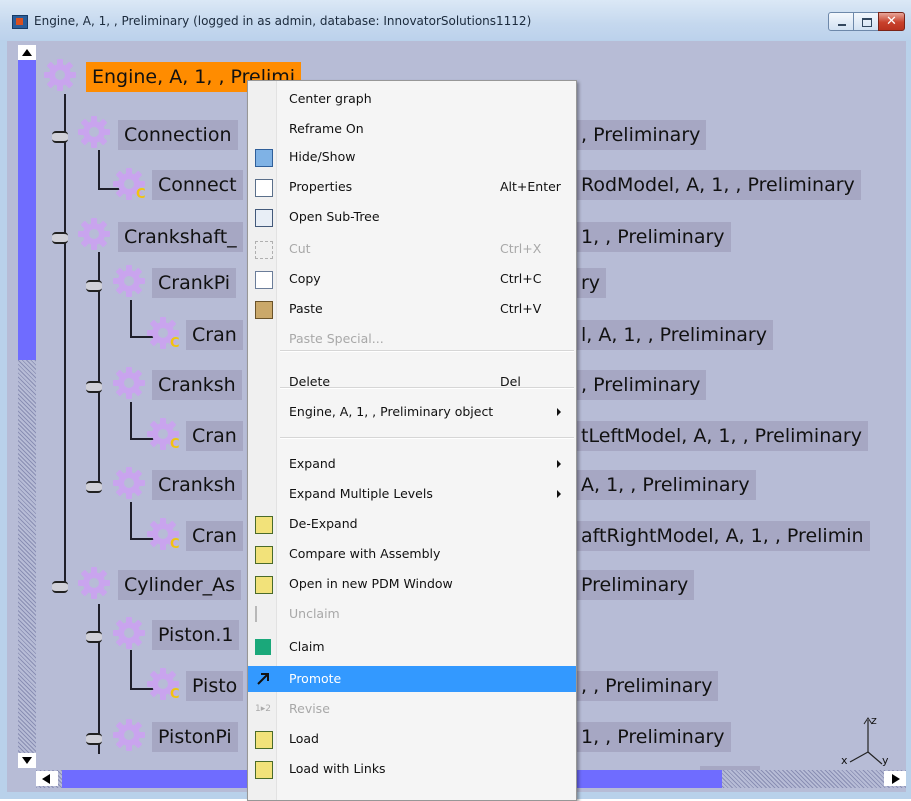  Describe the element at coordinates (521, 278) in the screenshot. I see `menu-item-shortcut: Ctrl+C` at that location.